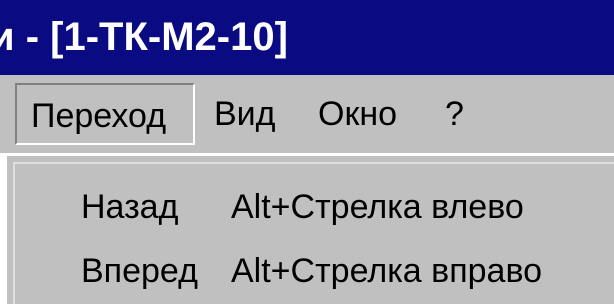 Image resolution: width=614 pixels, height=304 pixels. What do you see at coordinates (105, 114) in the screenshot?
I see `menu-navigation: Переход` at bounding box center [105, 114].